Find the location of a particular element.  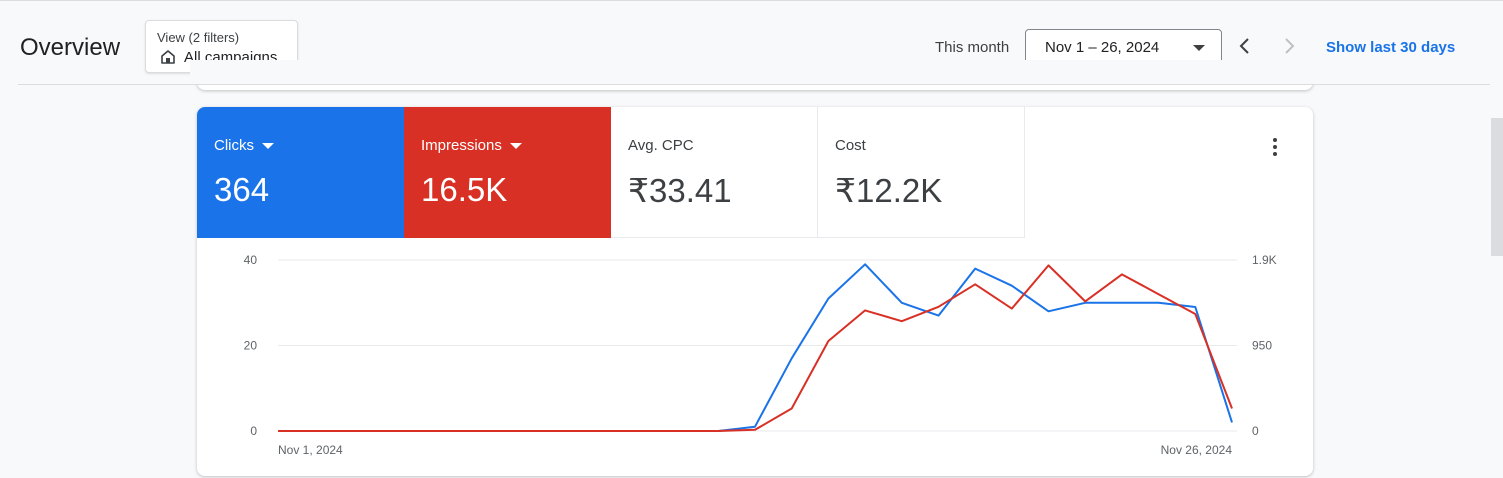

scorecard-label: Impressions is located at coordinates (461, 145).